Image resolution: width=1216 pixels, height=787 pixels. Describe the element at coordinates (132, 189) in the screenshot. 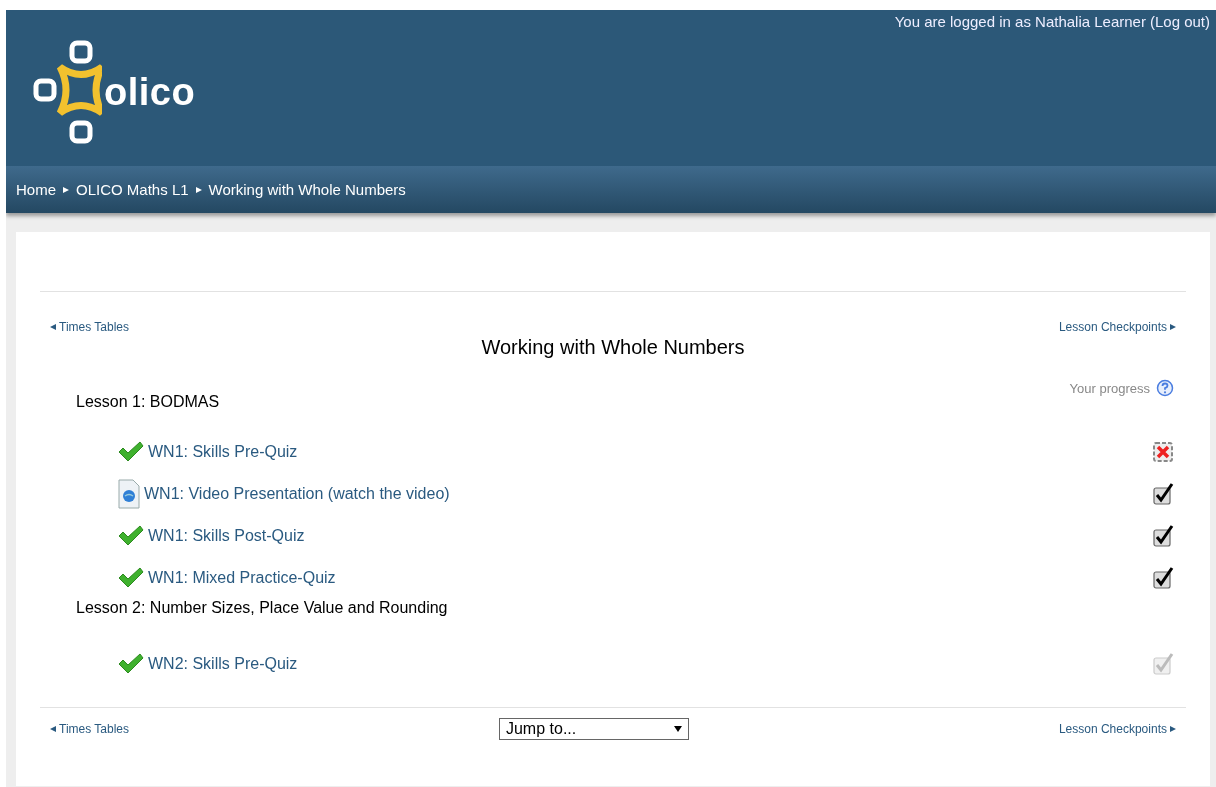

I see `breadcrumb-link: OLICO Maths L1` at that location.